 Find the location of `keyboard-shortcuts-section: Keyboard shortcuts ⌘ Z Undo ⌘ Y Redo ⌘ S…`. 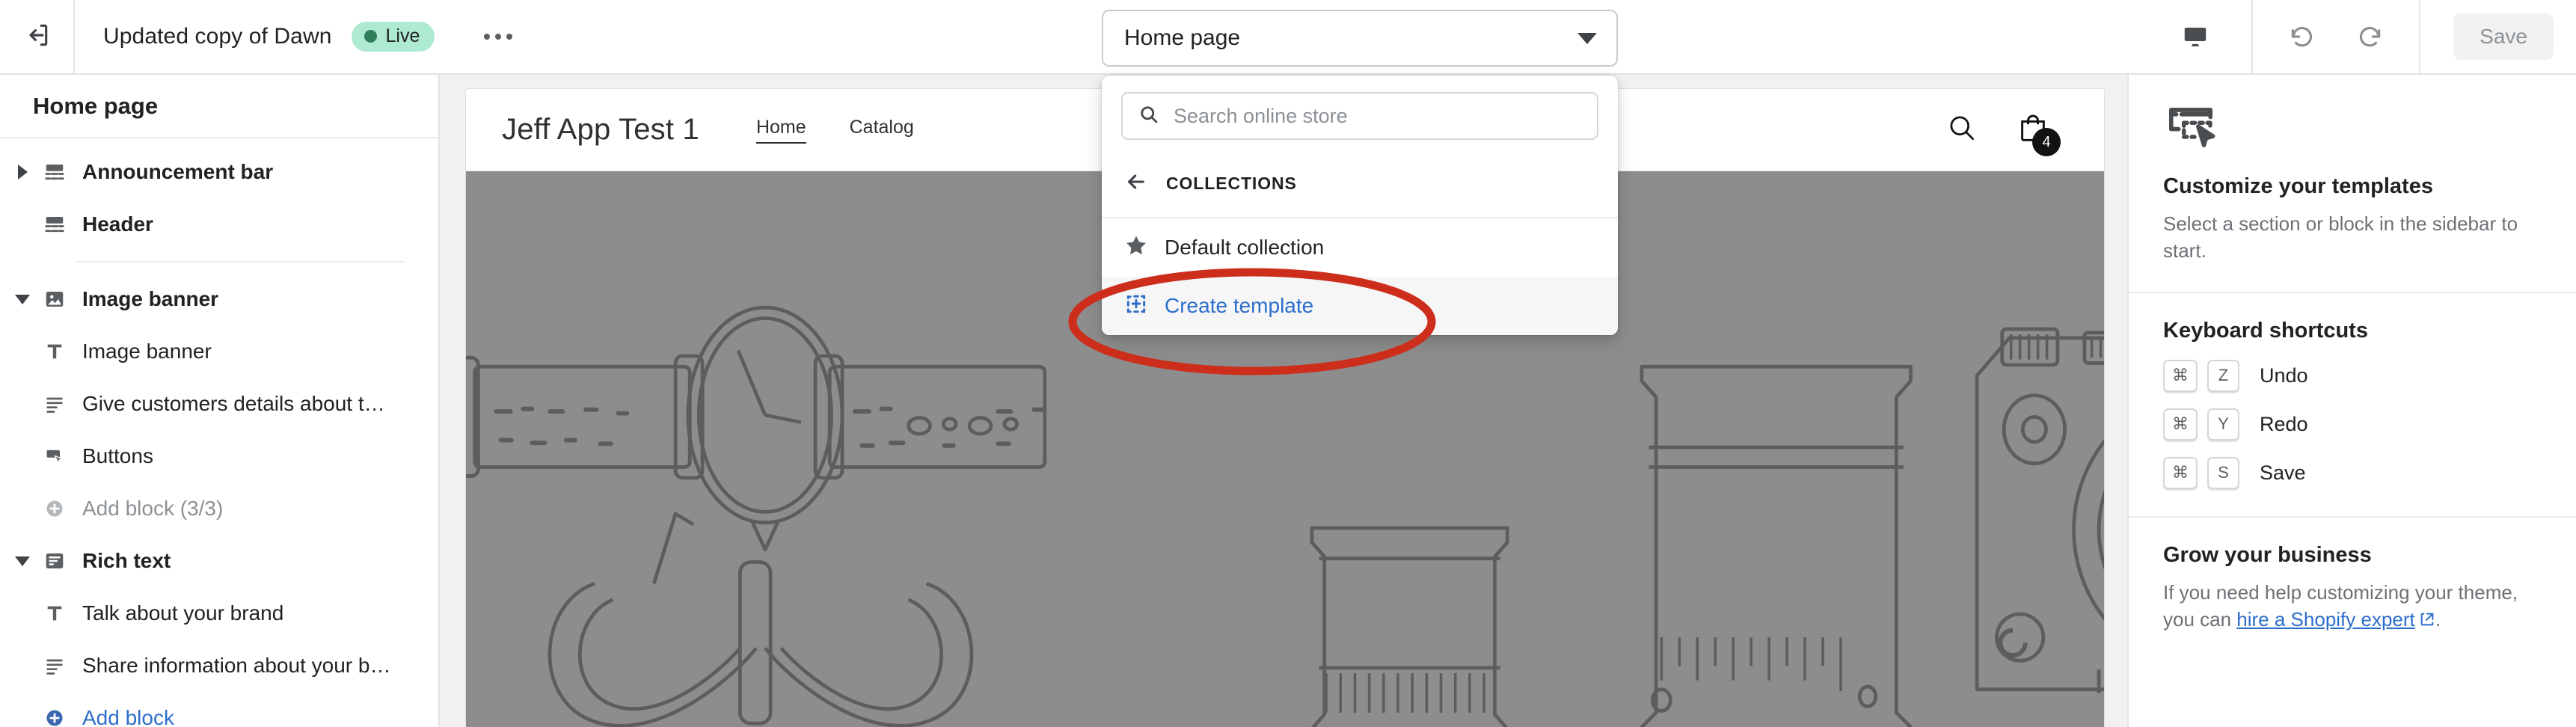

keyboard-shortcuts-section: Keyboard shortcuts ⌘ Z Undo ⌘ Y Redo ⌘ S… is located at coordinates (2352, 405).